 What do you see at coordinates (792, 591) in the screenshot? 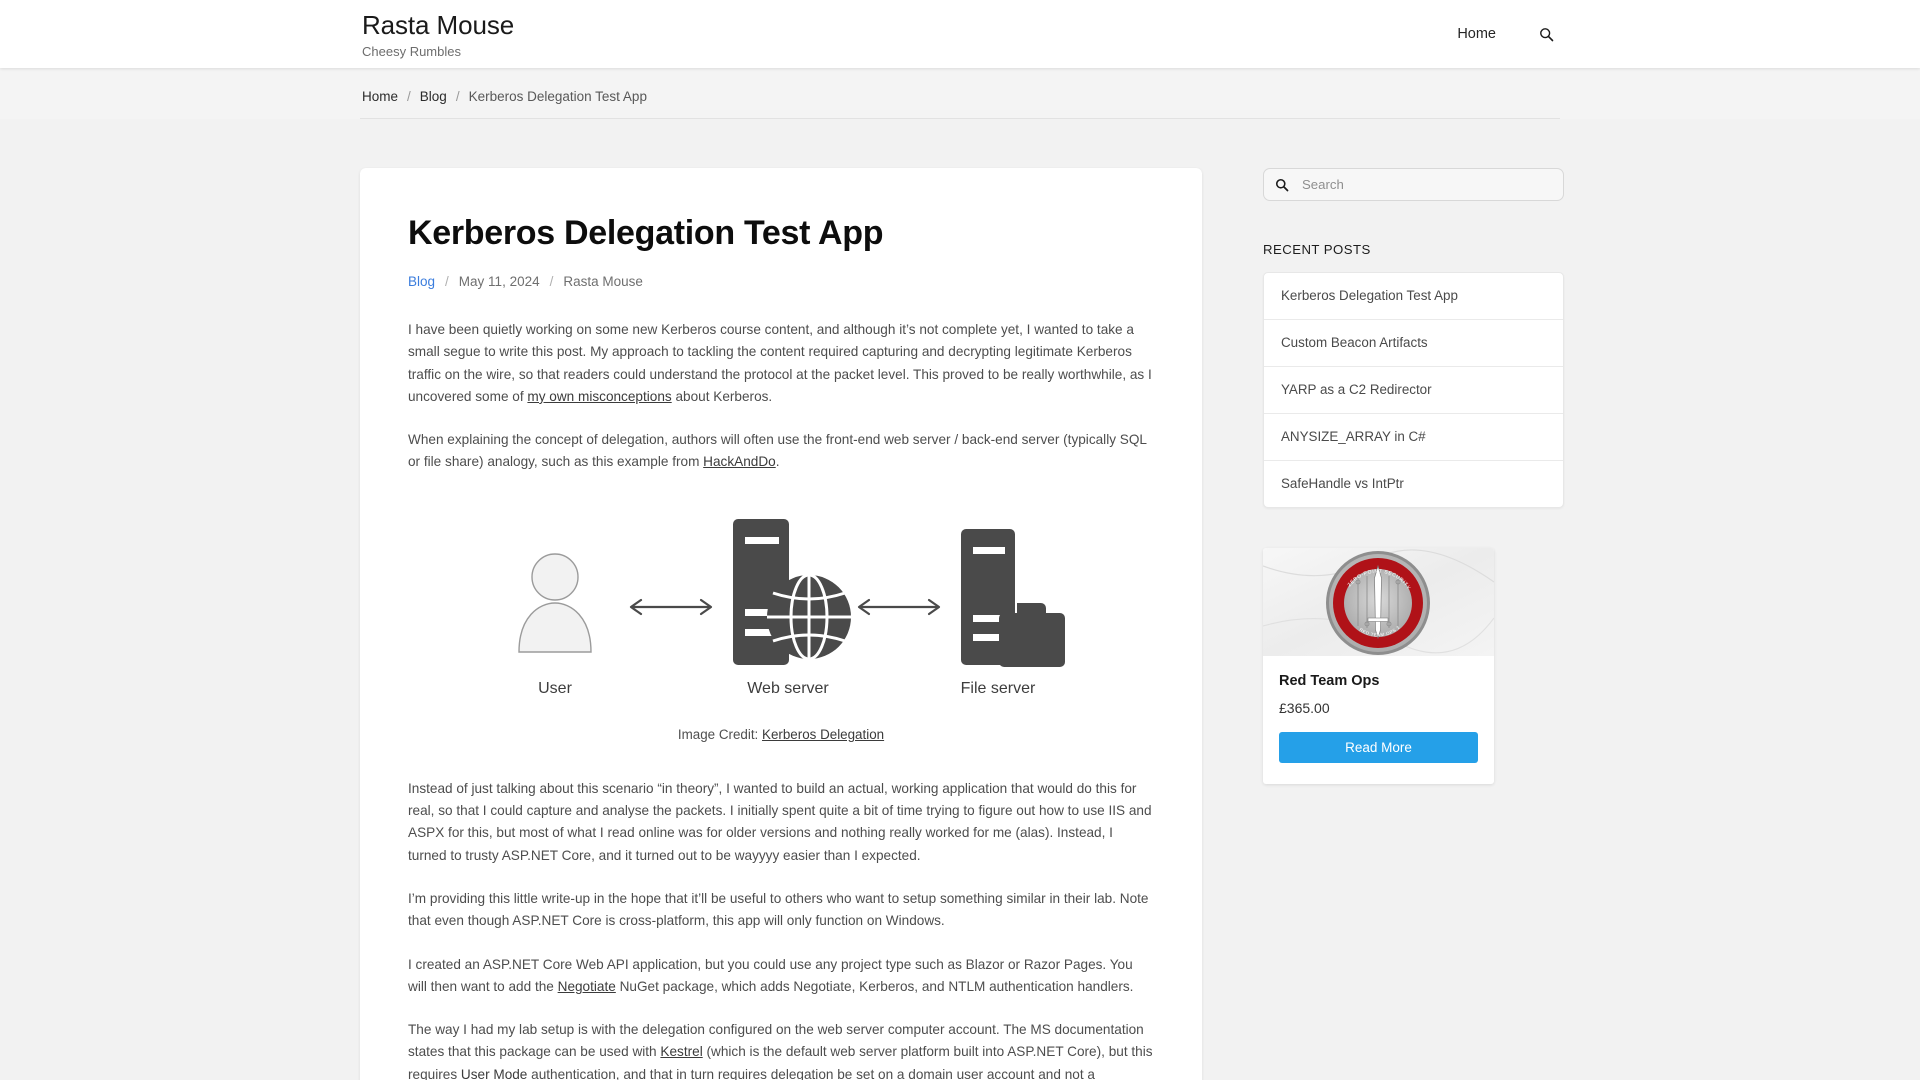
I see `web-server-icon` at bounding box center [792, 591].